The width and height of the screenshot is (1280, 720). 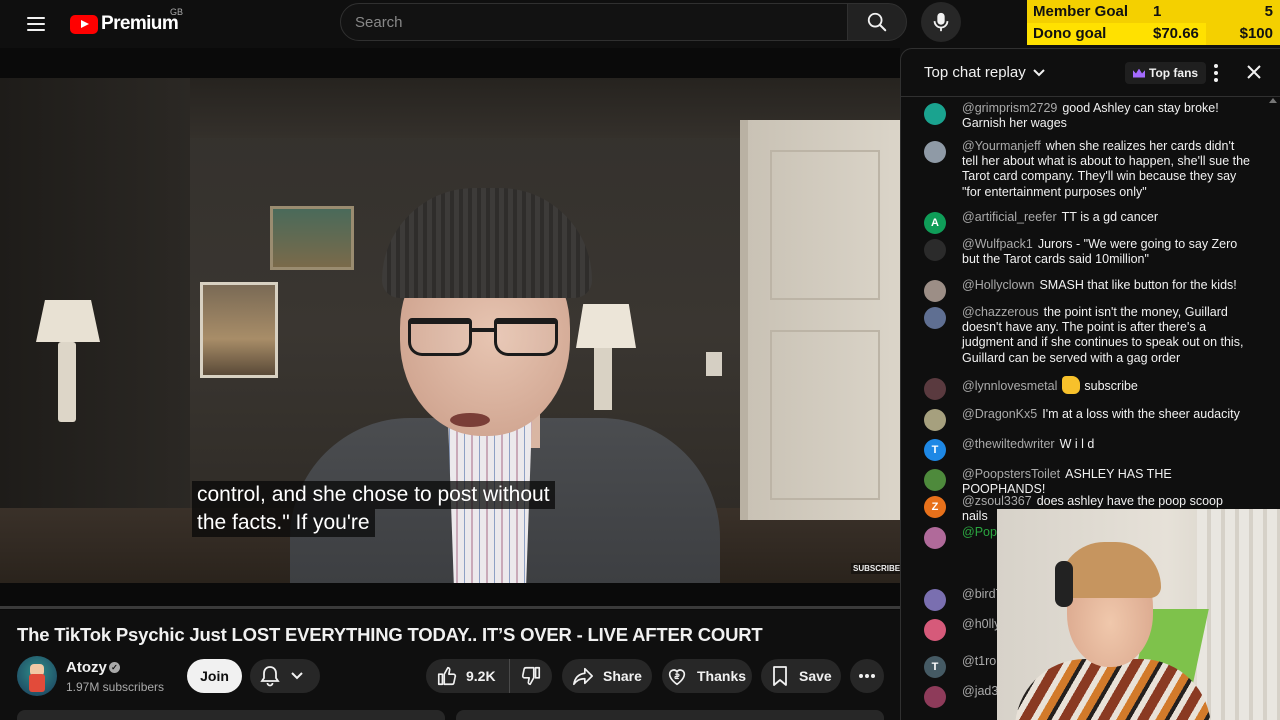 What do you see at coordinates (825, 415) in the screenshot?
I see `door-panel-bottom` at bounding box center [825, 415].